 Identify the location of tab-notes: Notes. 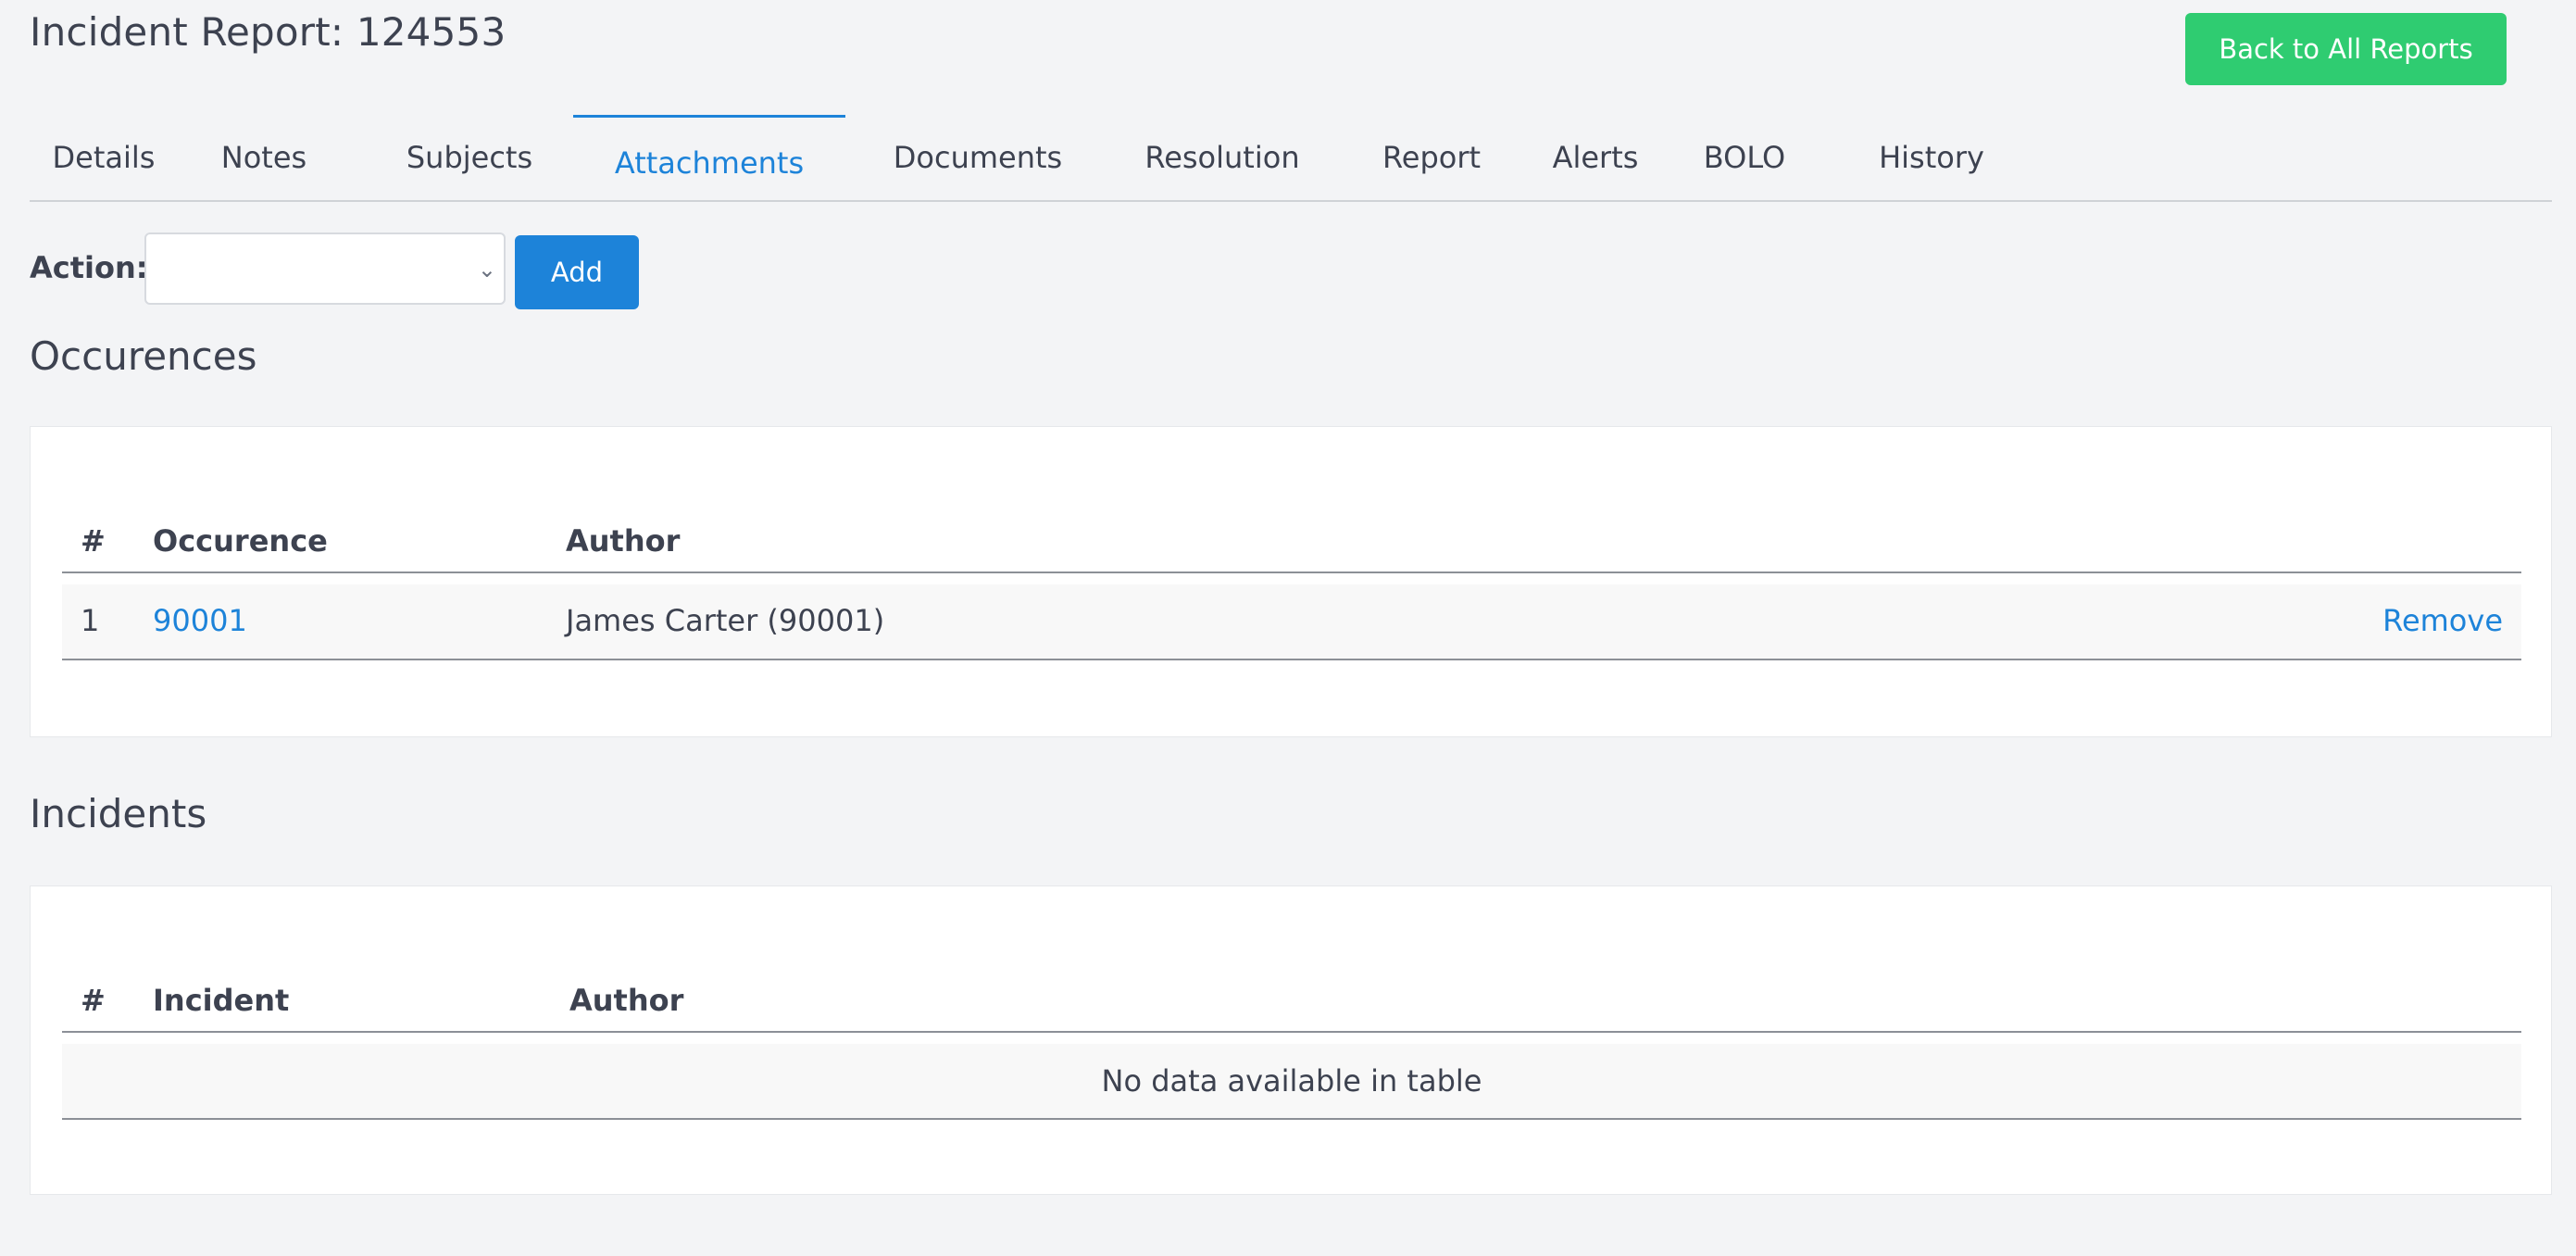
(264, 157).